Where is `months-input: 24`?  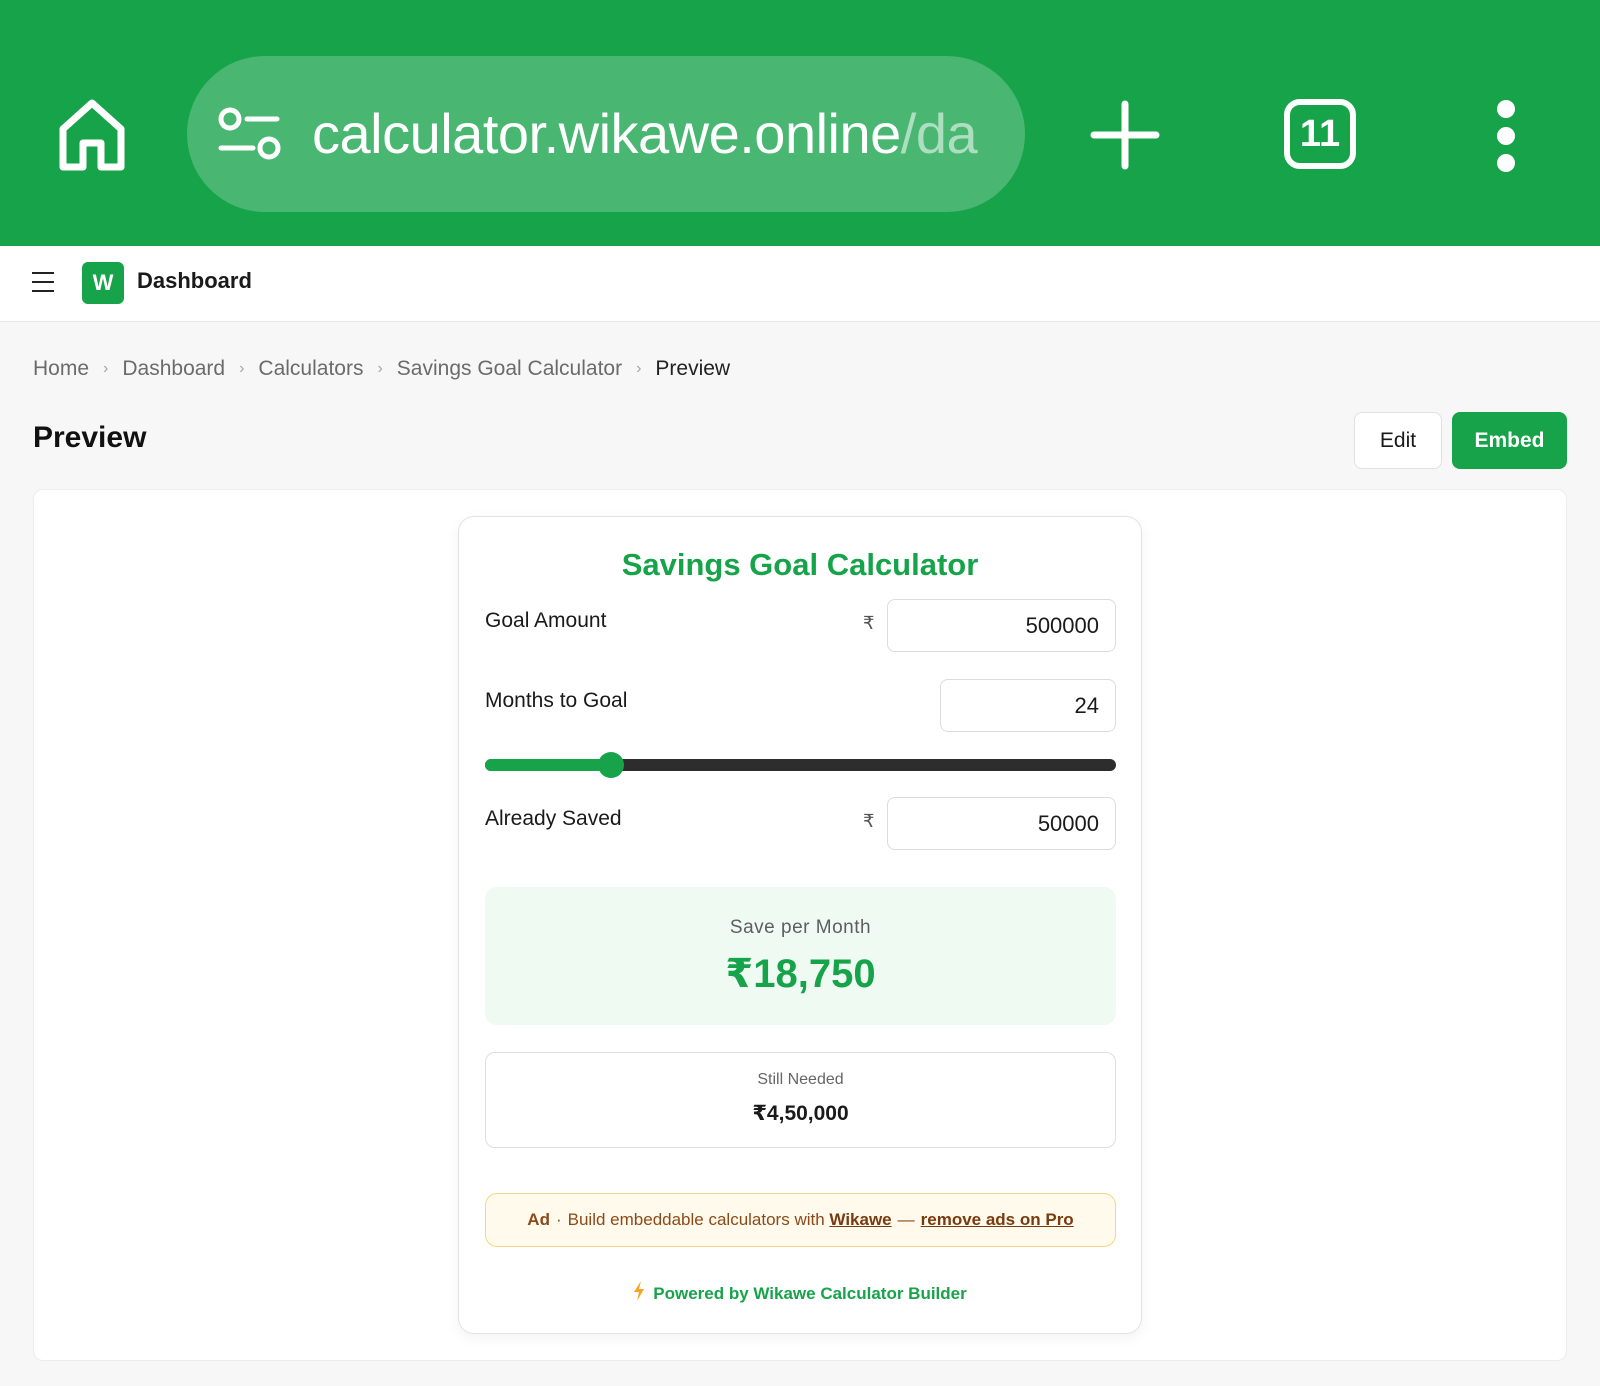 months-input: 24 is located at coordinates (1028, 705).